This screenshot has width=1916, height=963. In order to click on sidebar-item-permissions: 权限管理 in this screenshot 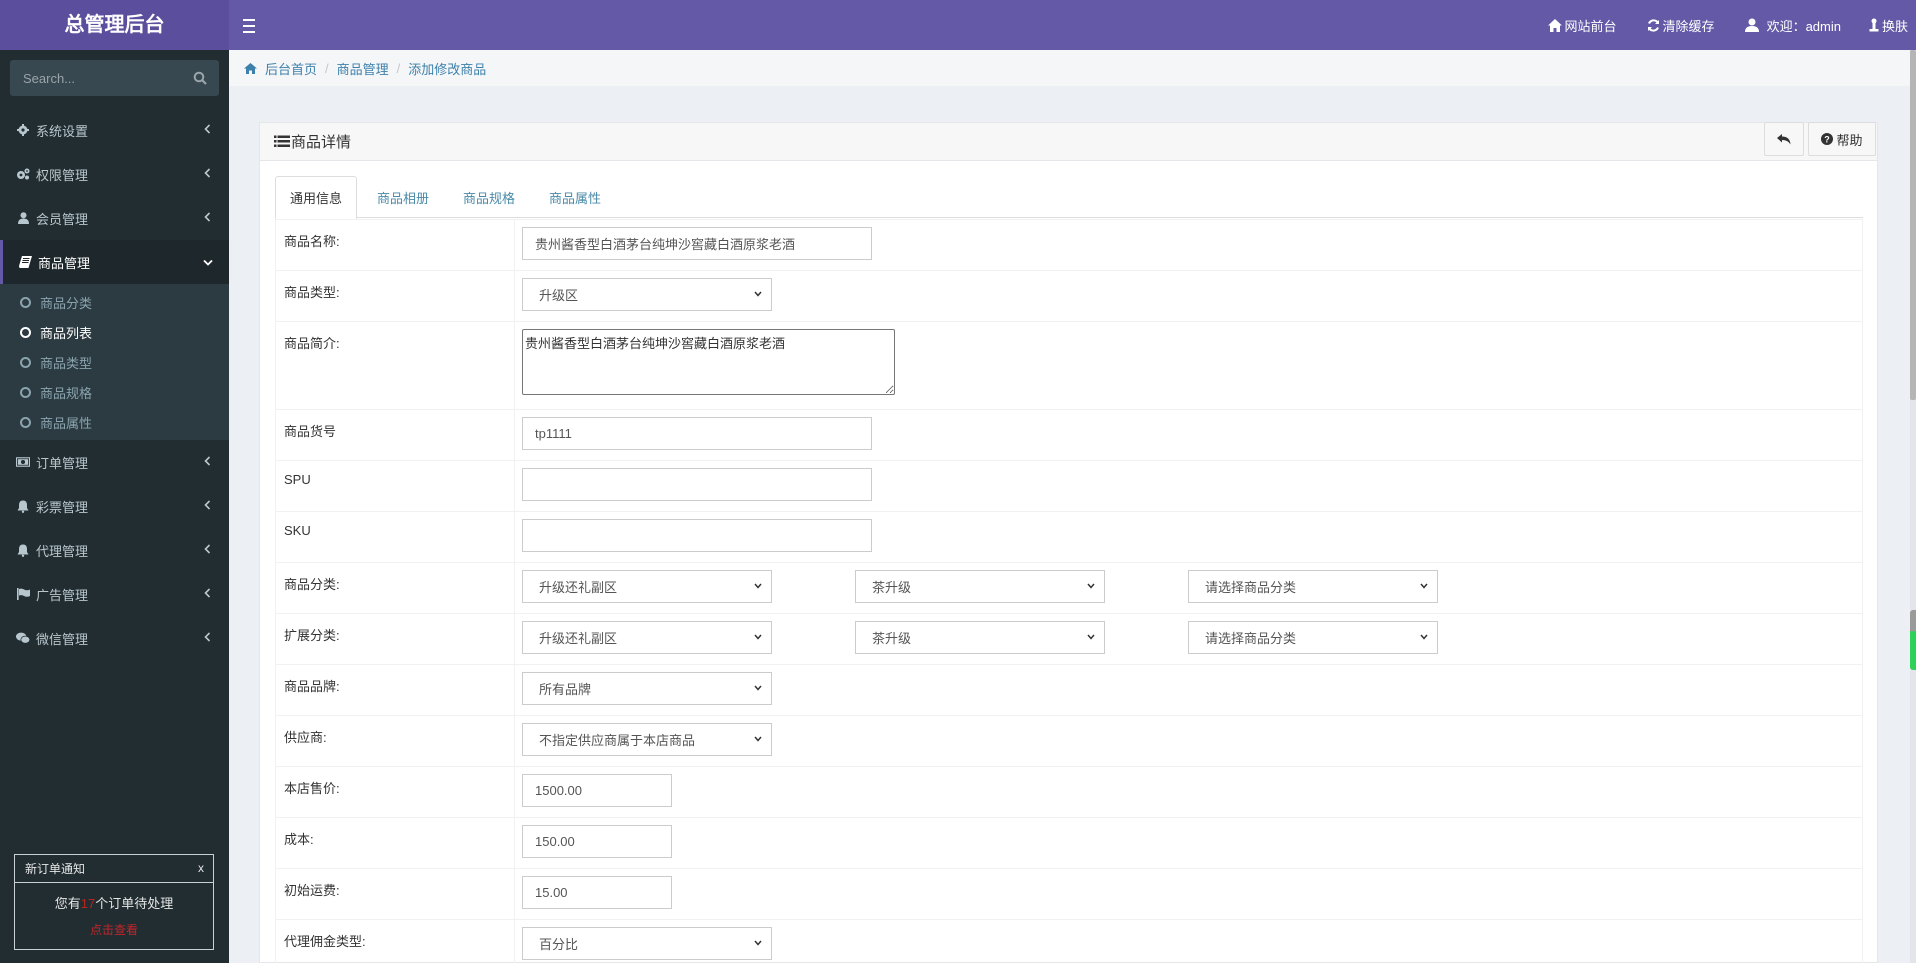, I will do `click(114, 174)`.